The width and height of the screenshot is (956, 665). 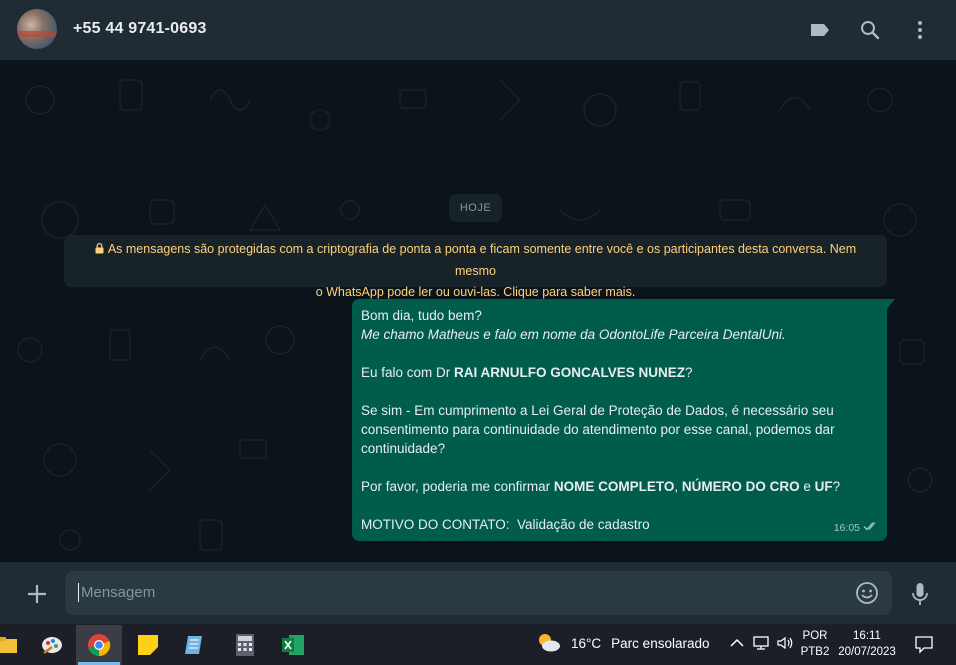 What do you see at coordinates (870, 30) in the screenshot?
I see `search-icon` at bounding box center [870, 30].